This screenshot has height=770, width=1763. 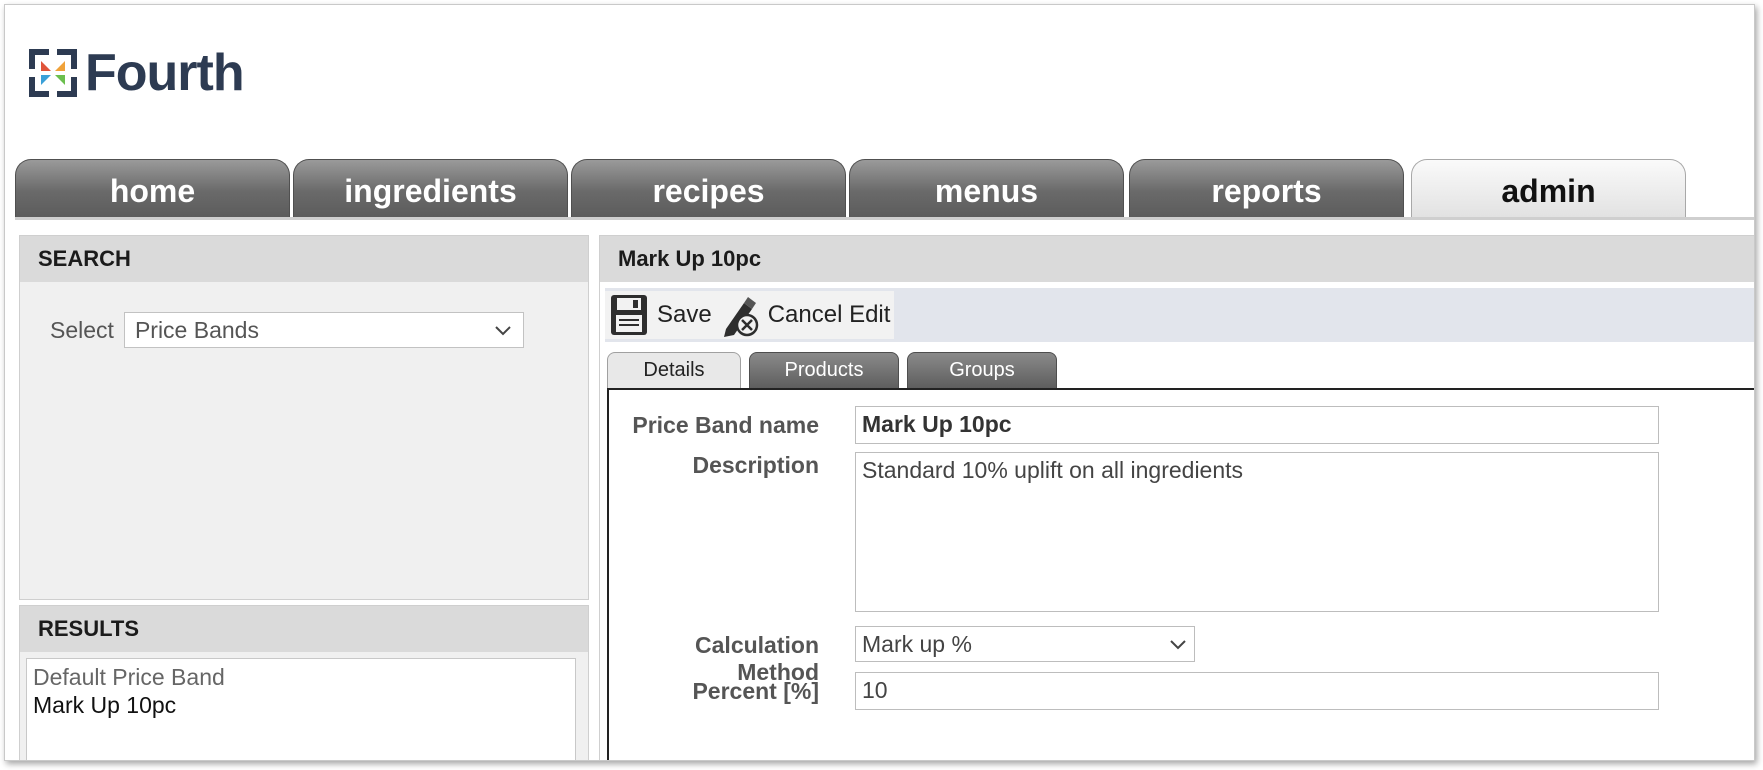 I want to click on cancel-edit-button: Cancel Edit, so click(x=805, y=315).